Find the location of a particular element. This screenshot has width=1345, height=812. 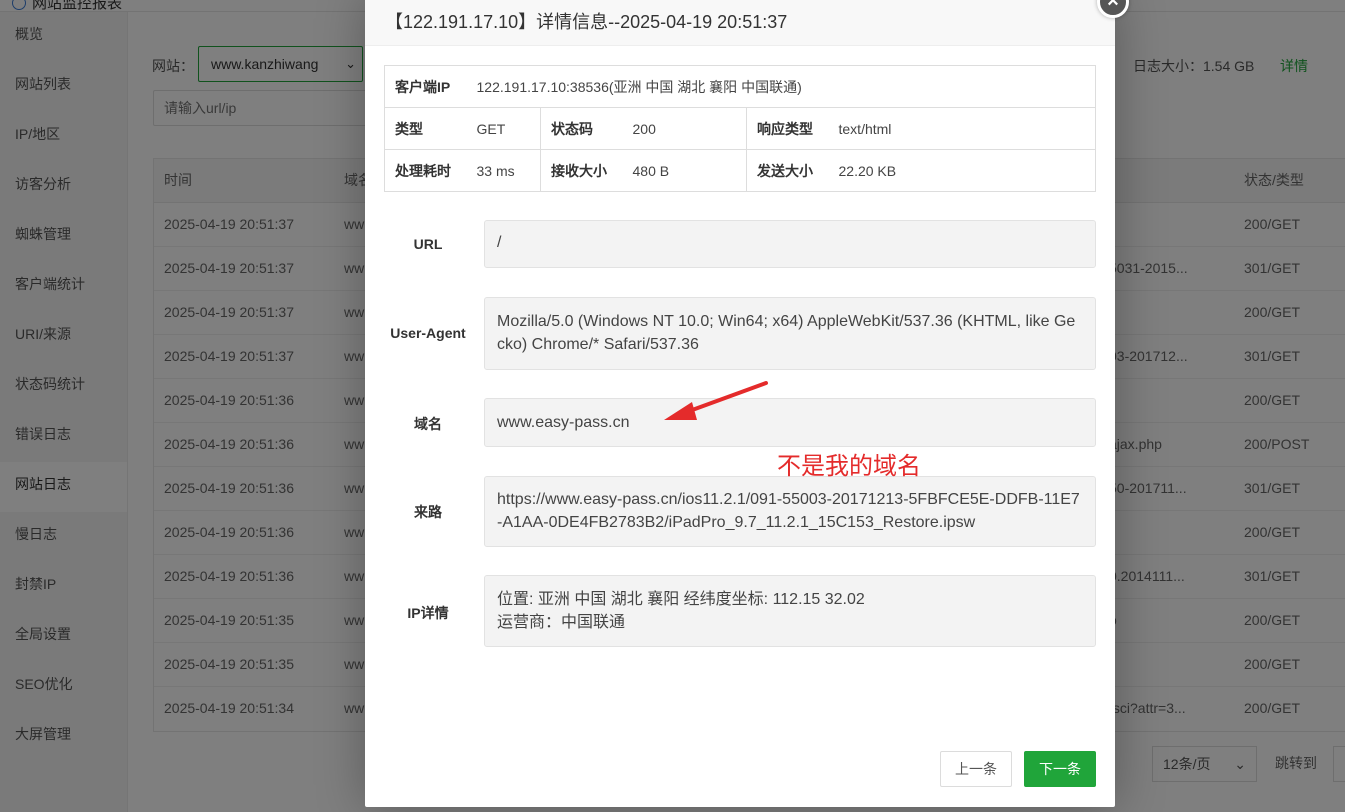

client-ip-label: 客户端IP is located at coordinates (425, 86).